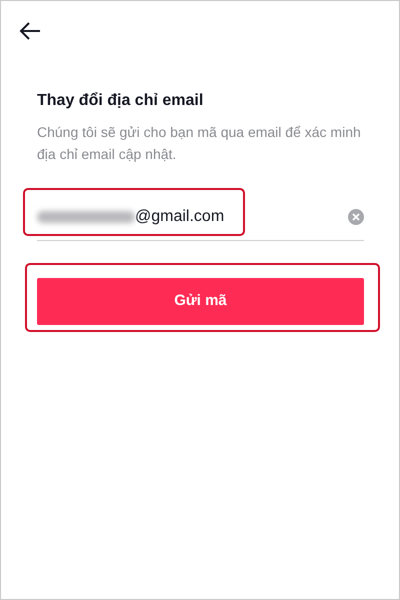 The height and width of the screenshot is (600, 400). I want to click on back-arrow-icon, so click(30, 31).